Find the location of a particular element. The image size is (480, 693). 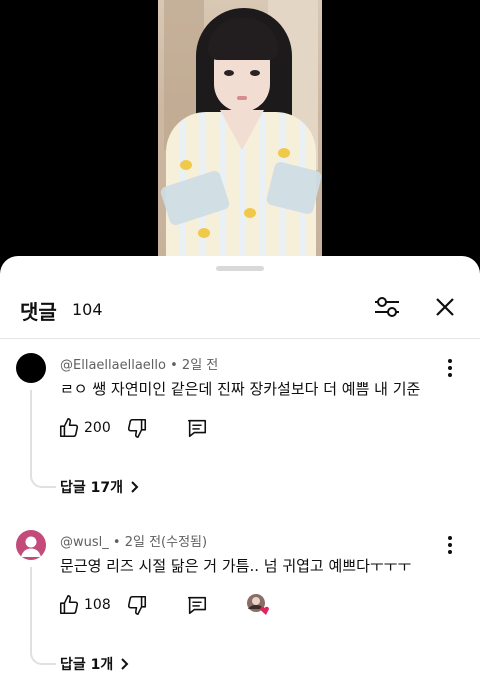

view-replies-button: 답글 1개 is located at coordinates (95, 664).